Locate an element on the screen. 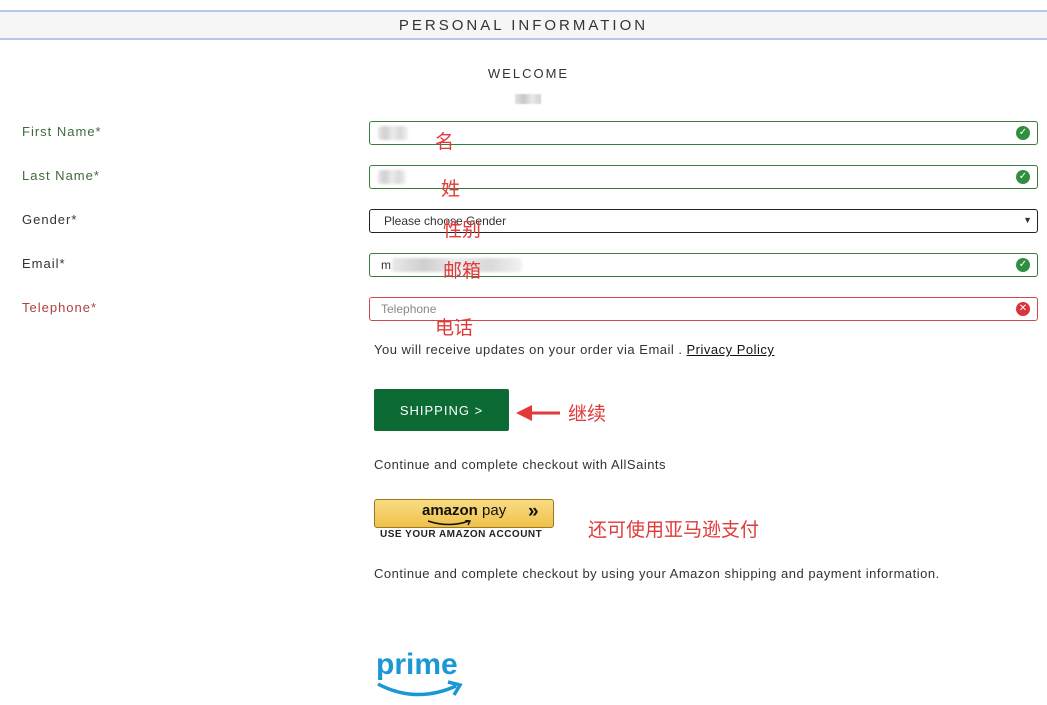 This screenshot has height=705, width=1047. last-name-field: ✓ is located at coordinates (703, 177).